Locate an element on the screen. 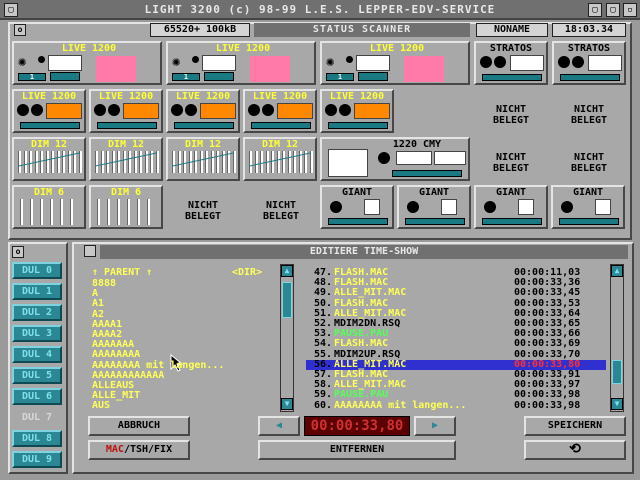  next-button: ▶ is located at coordinates (435, 426).